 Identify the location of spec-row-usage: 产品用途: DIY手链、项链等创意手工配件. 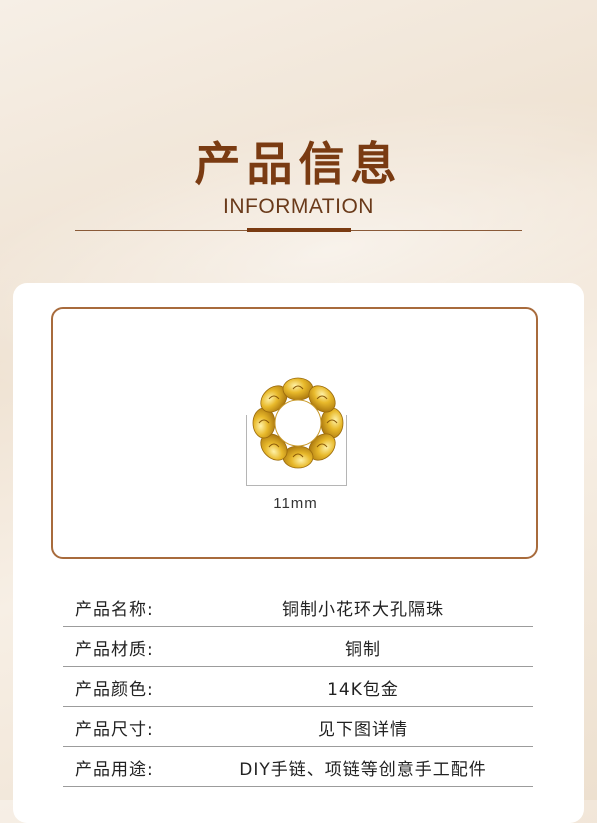
(298, 767).